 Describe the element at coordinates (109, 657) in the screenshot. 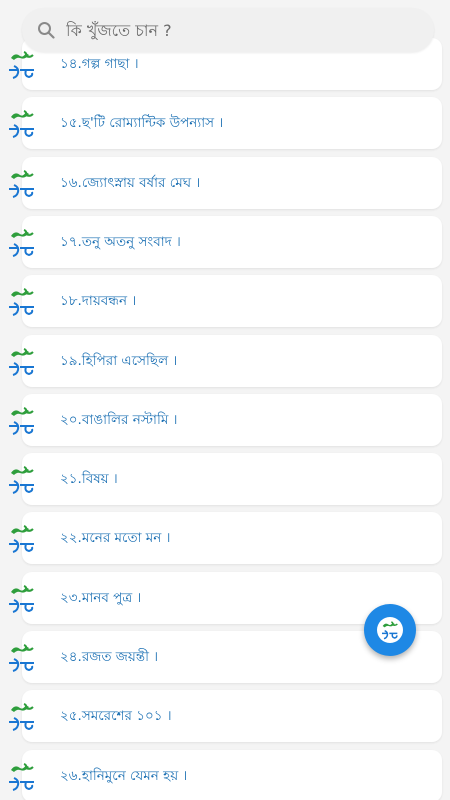

I see `list-item-label: ২৪.রজত জয়ন্তী ।` at that location.